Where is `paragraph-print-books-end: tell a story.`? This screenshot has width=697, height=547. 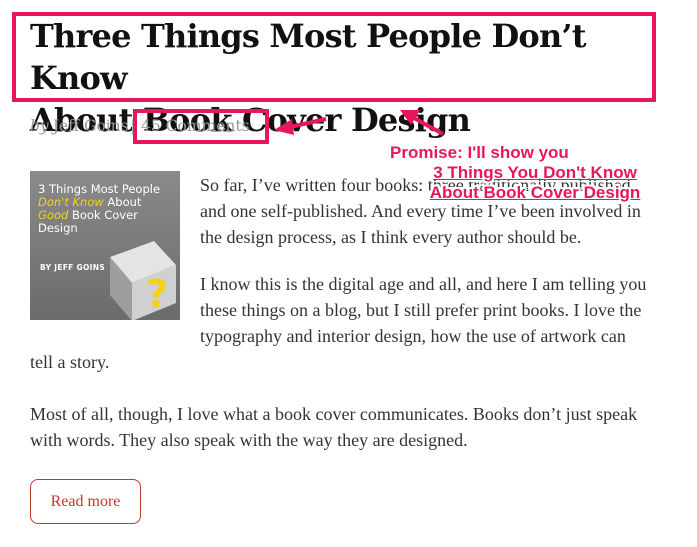 paragraph-print-books-end: tell a story. is located at coordinates (70, 362).